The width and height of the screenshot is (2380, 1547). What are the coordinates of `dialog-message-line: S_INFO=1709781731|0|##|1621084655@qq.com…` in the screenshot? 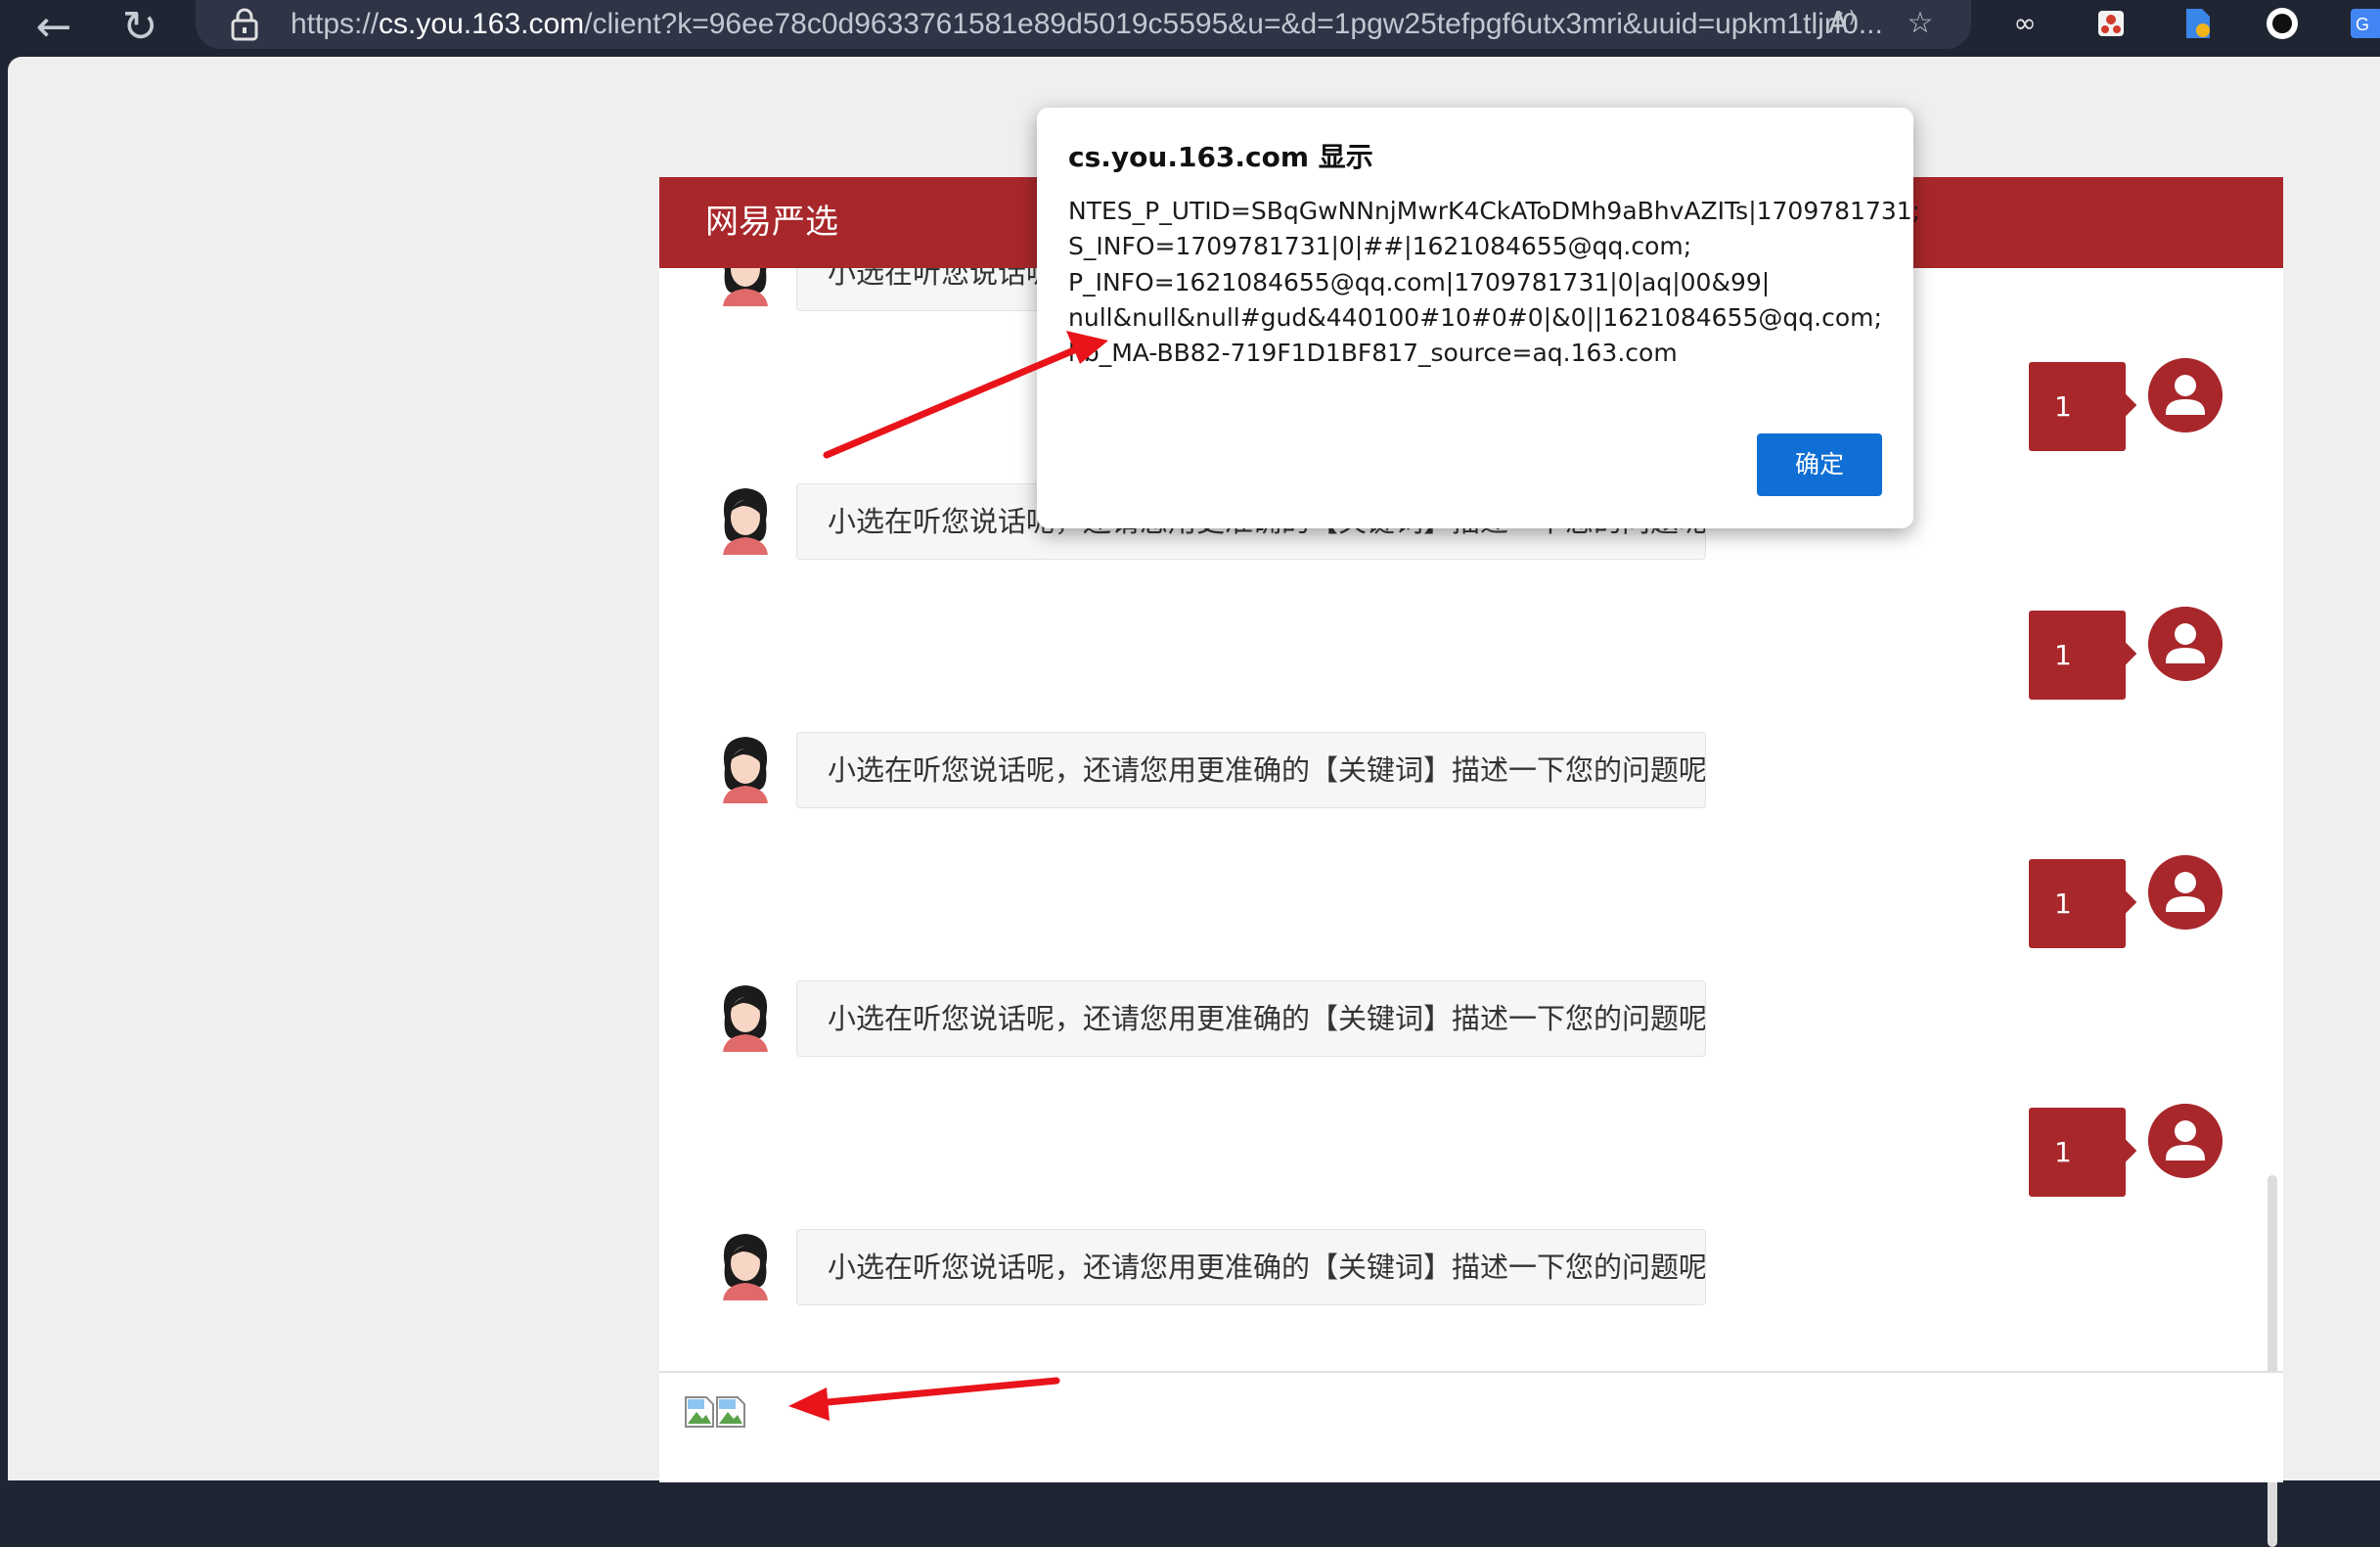 It's located at (1479, 246).